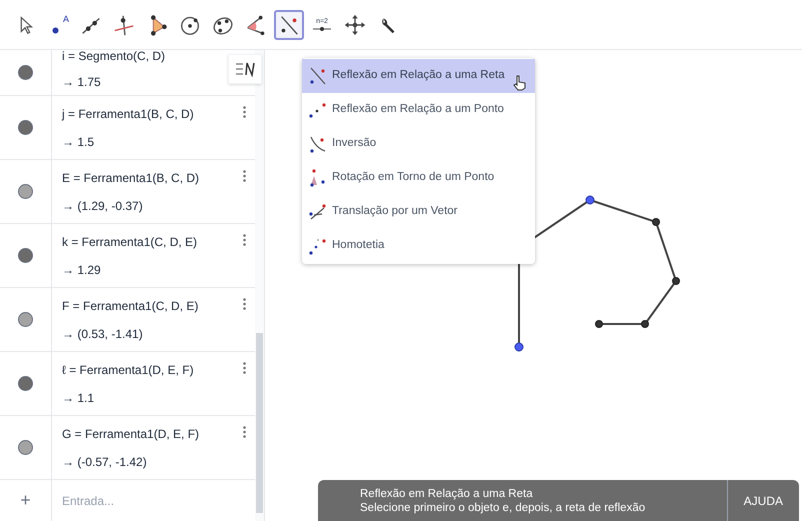 The width and height of the screenshot is (802, 521). I want to click on definition-text: i = Segmento(C, D), so click(114, 56).